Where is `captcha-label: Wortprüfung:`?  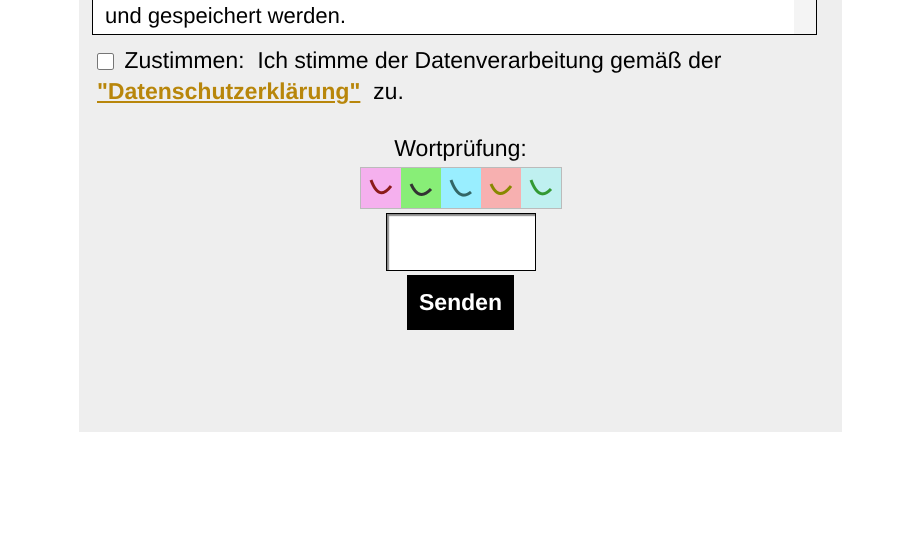
captcha-label: Wortprüfung: is located at coordinates (460, 148).